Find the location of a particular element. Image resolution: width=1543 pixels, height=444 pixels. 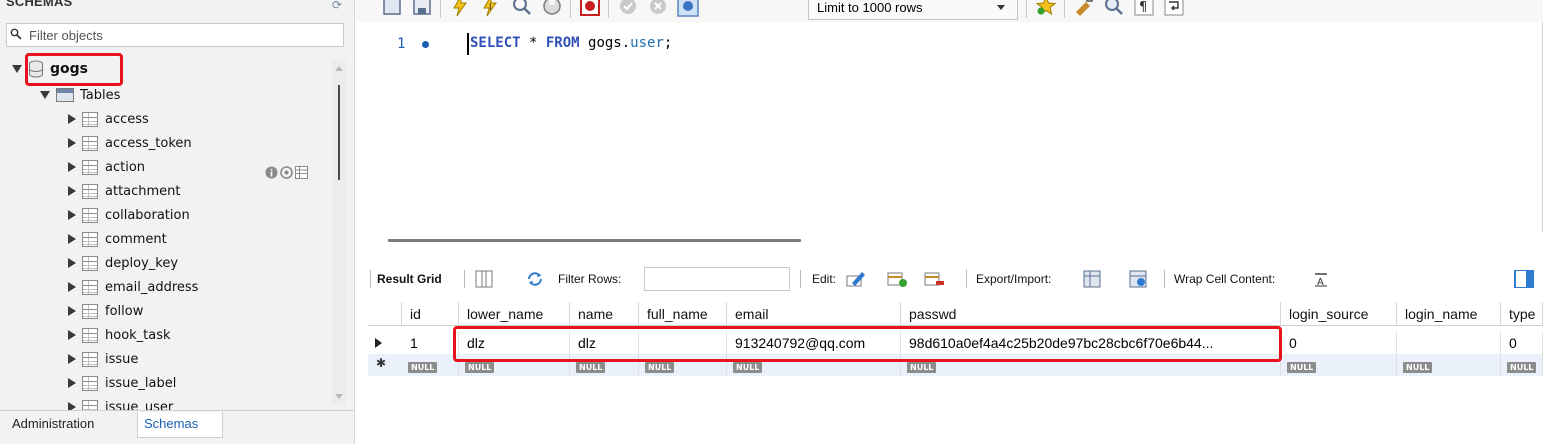

insert-row-icon is located at coordinates (897, 279).